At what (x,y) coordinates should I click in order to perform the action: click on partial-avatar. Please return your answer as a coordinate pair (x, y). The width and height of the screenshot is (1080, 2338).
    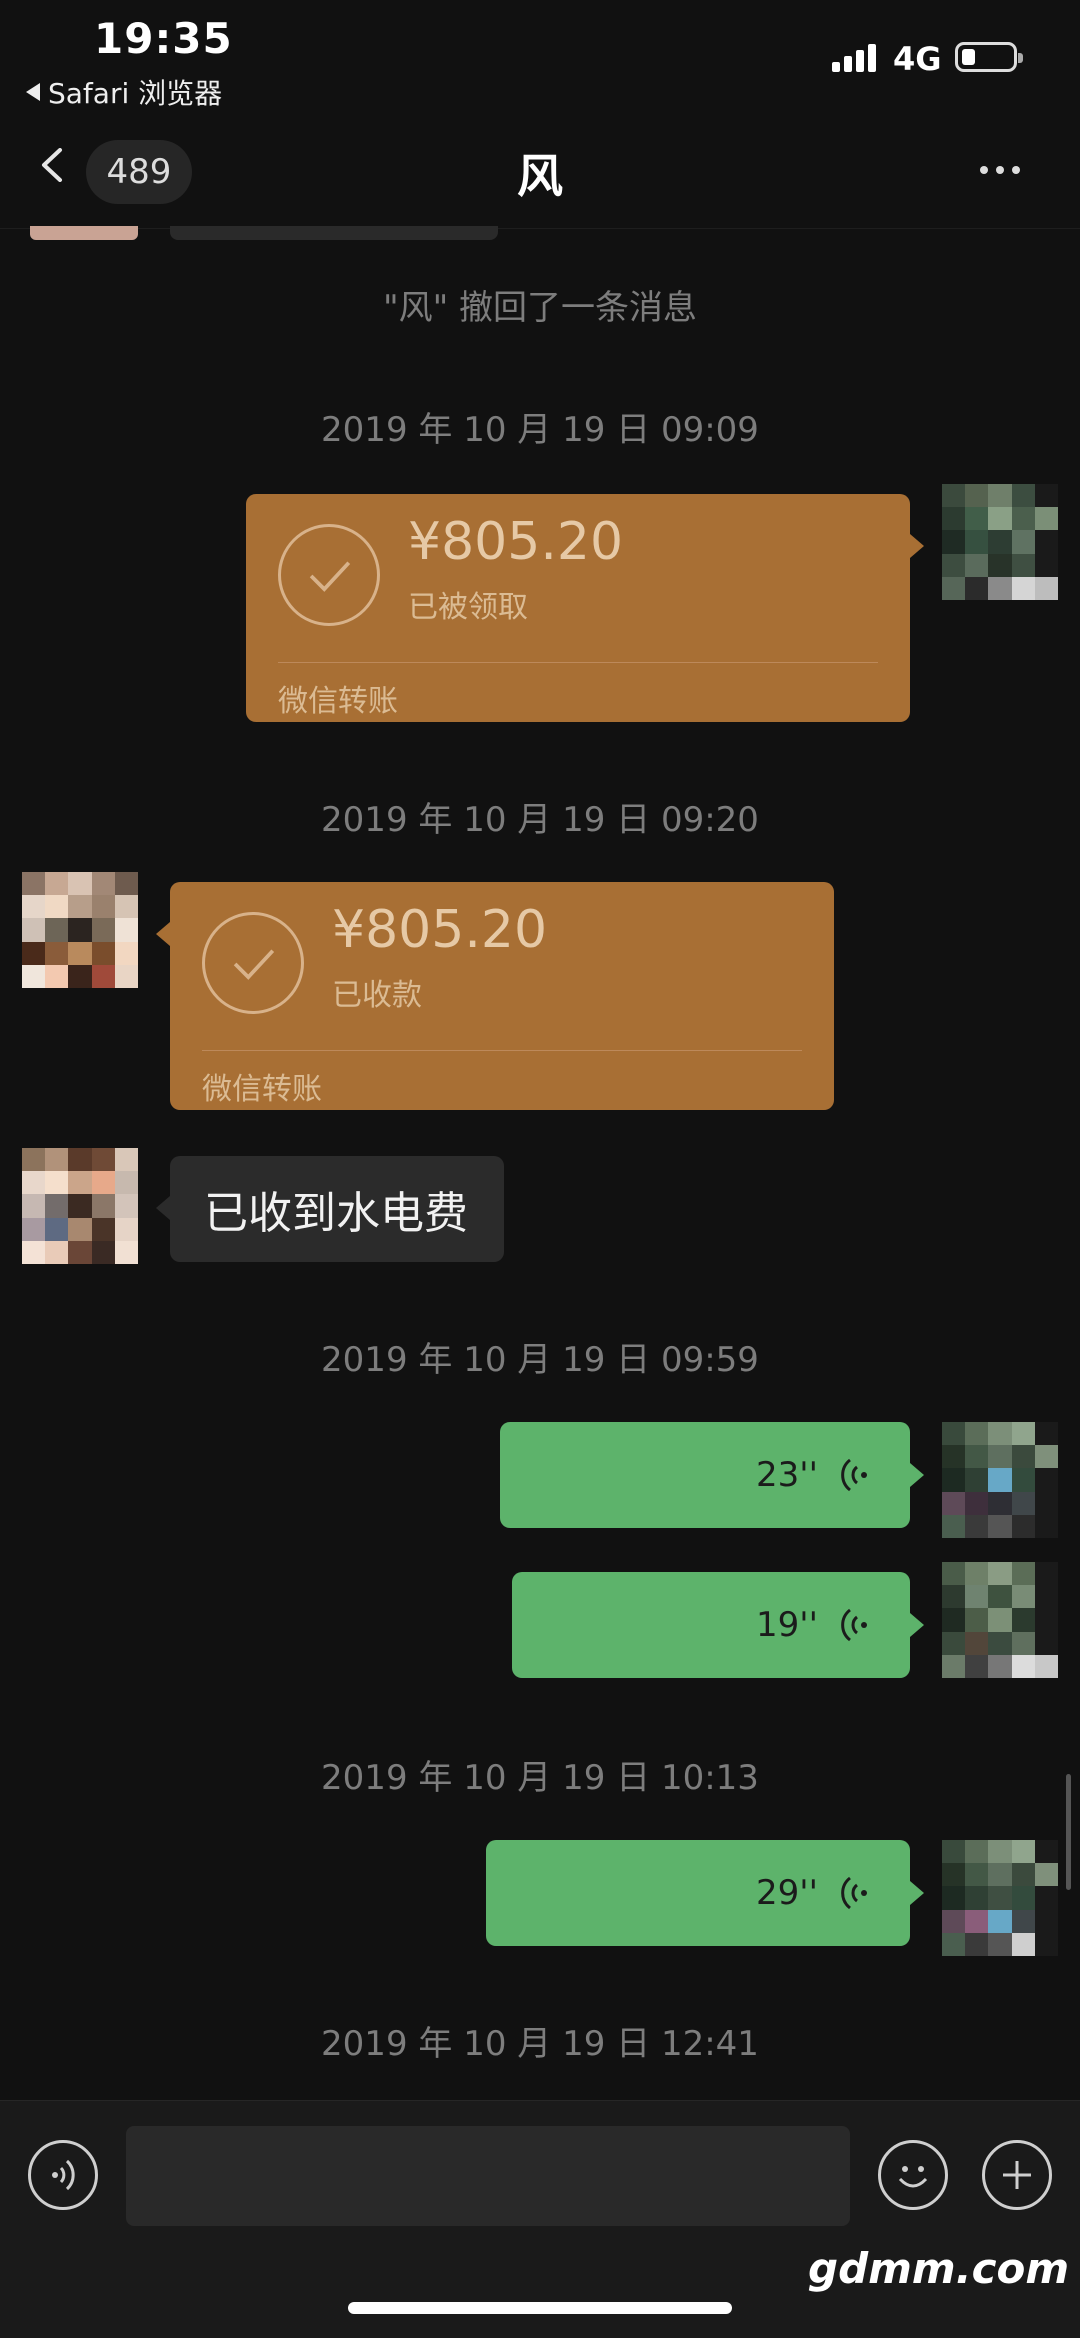
    Looking at the image, I should click on (84, 233).